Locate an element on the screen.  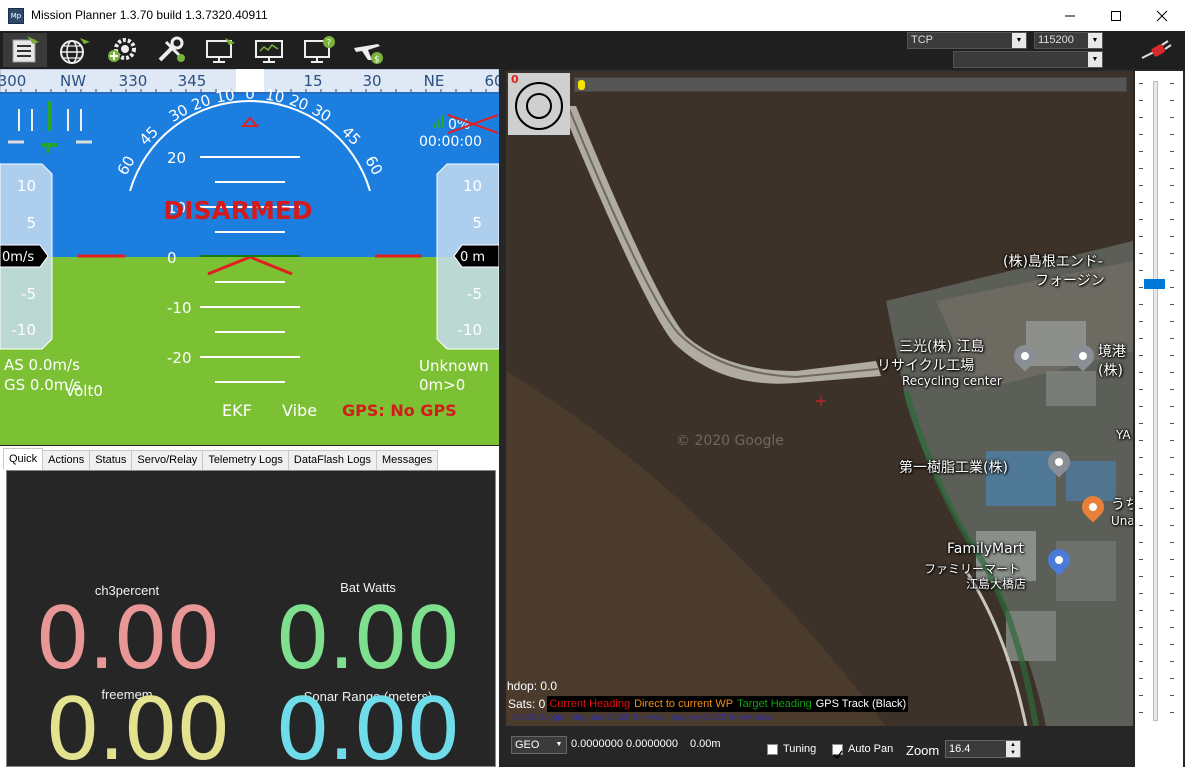
setup-button is located at coordinates (123, 50).